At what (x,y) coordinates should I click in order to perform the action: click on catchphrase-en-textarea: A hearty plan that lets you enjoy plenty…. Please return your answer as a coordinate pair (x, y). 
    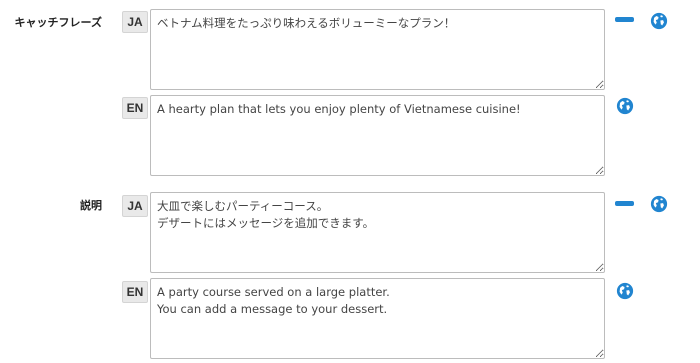
    Looking at the image, I should click on (377, 135).